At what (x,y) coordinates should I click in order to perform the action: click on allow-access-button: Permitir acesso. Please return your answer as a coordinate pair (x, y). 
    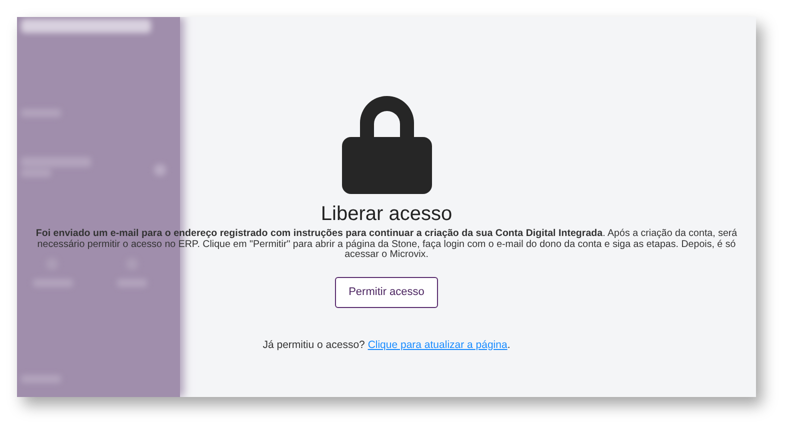
    Looking at the image, I should click on (386, 292).